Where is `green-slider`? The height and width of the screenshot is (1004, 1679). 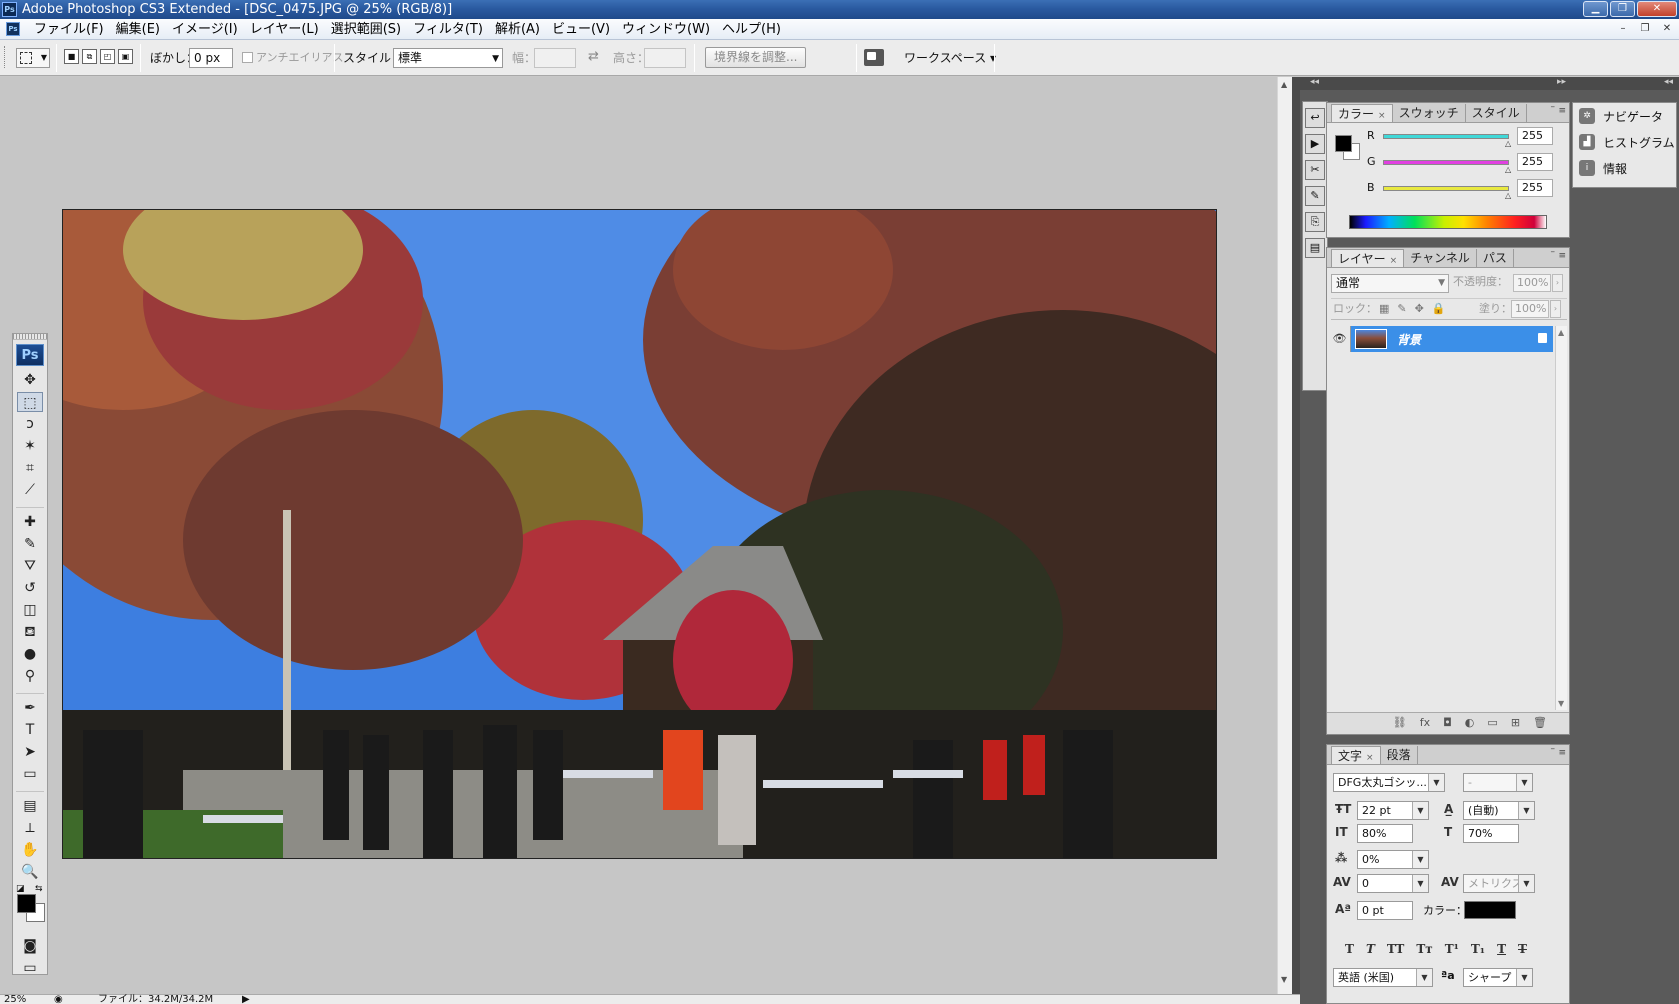 green-slider is located at coordinates (1446, 162).